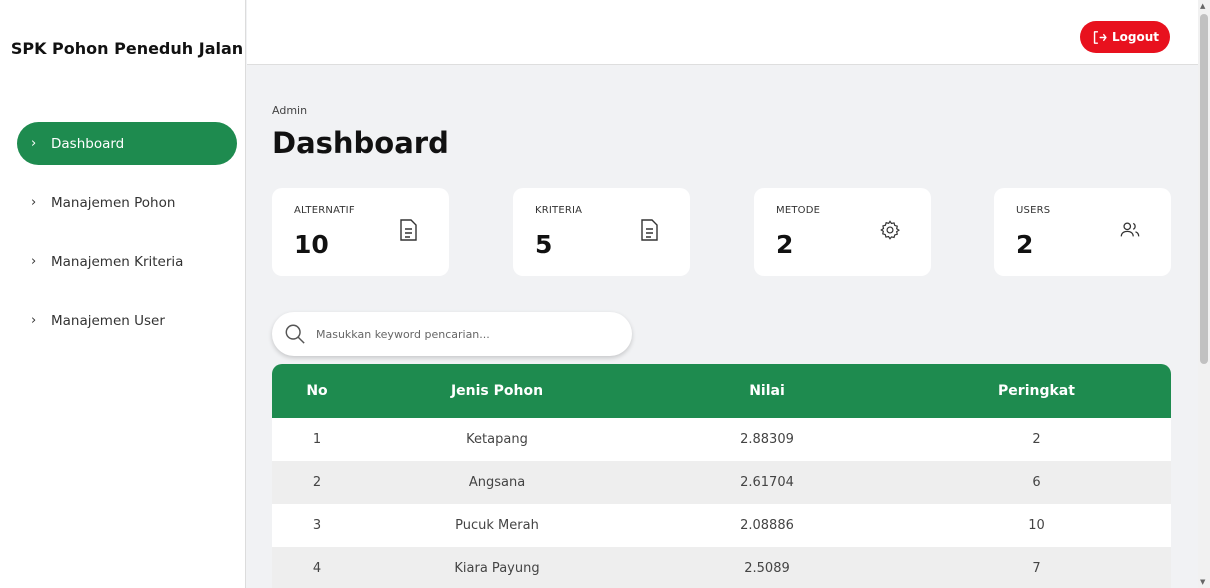  What do you see at coordinates (721, 525) in the screenshot?
I see `table-row: 3 Pucuk Merah 2.08886 10` at bounding box center [721, 525].